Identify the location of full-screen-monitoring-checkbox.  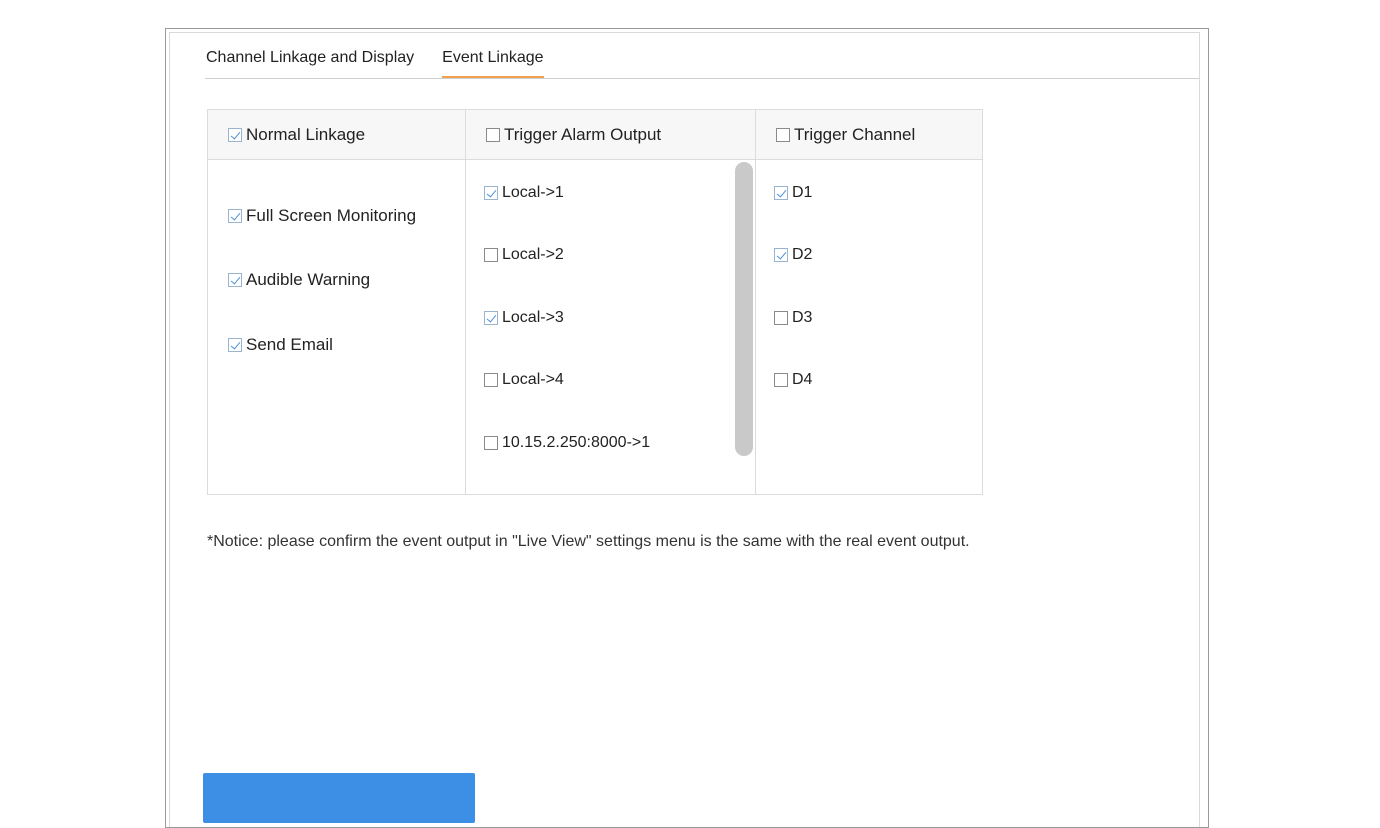
(235, 216).